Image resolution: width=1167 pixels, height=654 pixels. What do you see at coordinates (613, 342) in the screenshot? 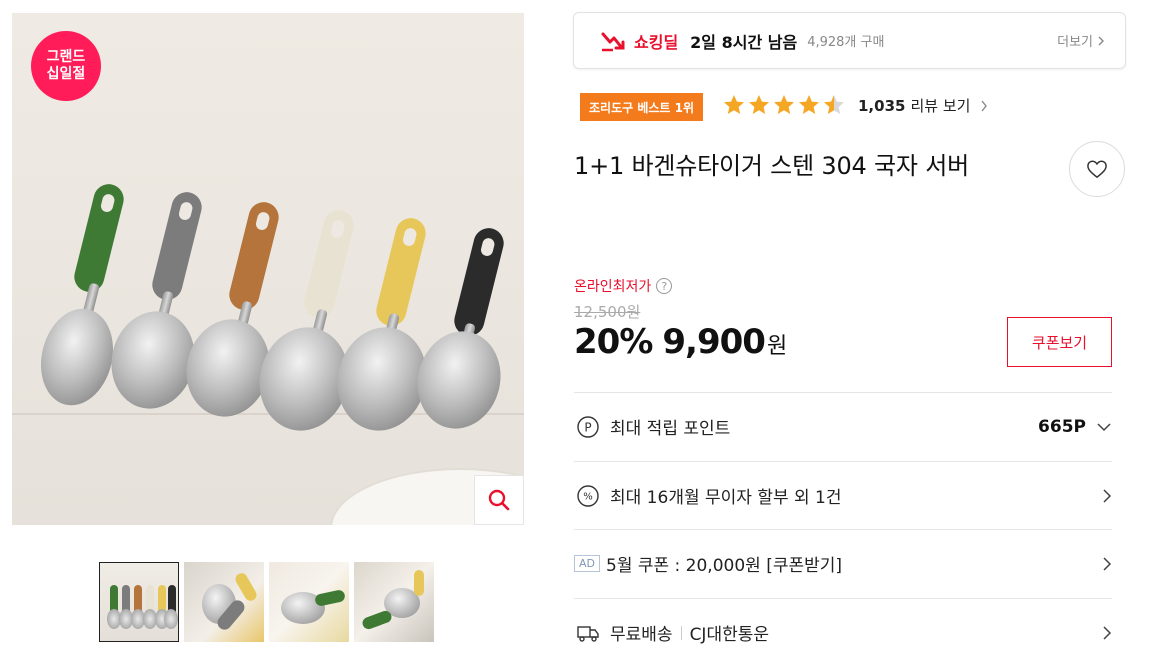
I see `discount-rate: 20%` at bounding box center [613, 342].